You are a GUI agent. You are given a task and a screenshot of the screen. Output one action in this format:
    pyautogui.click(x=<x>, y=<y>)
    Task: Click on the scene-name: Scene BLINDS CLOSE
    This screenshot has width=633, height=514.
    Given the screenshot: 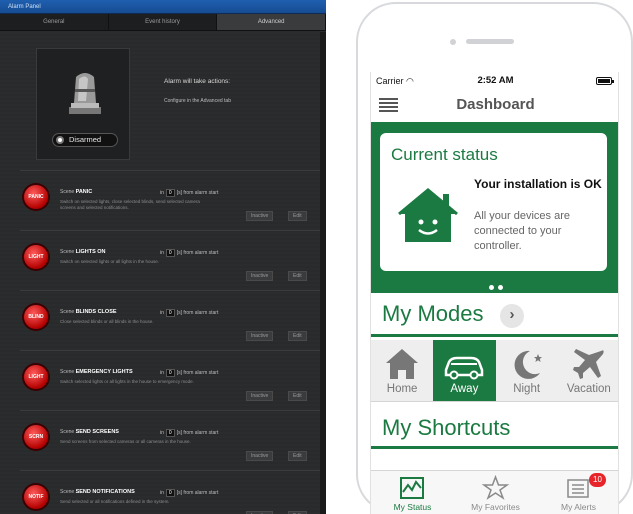 What is the action you would take?
    pyautogui.click(x=88, y=312)
    